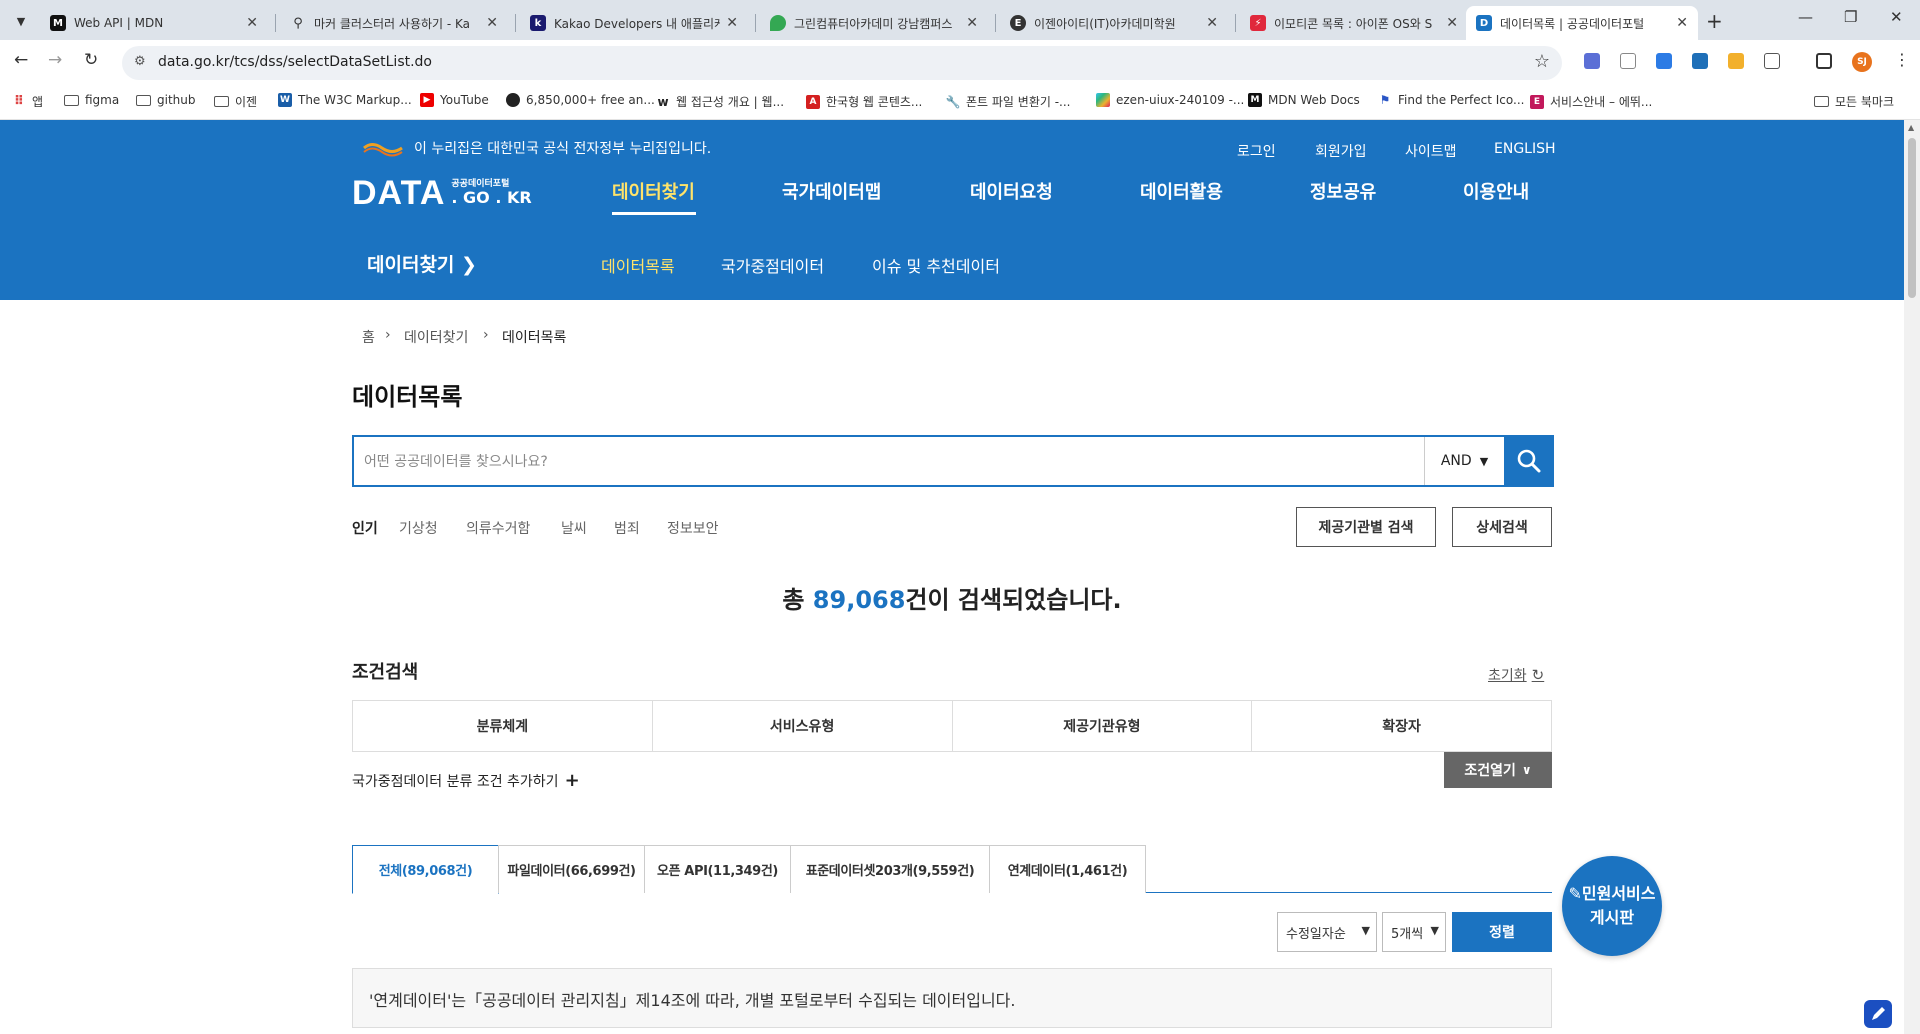 This screenshot has width=1920, height=1034. What do you see at coordinates (91, 100) in the screenshot?
I see `bookmark-folder: figma` at bounding box center [91, 100].